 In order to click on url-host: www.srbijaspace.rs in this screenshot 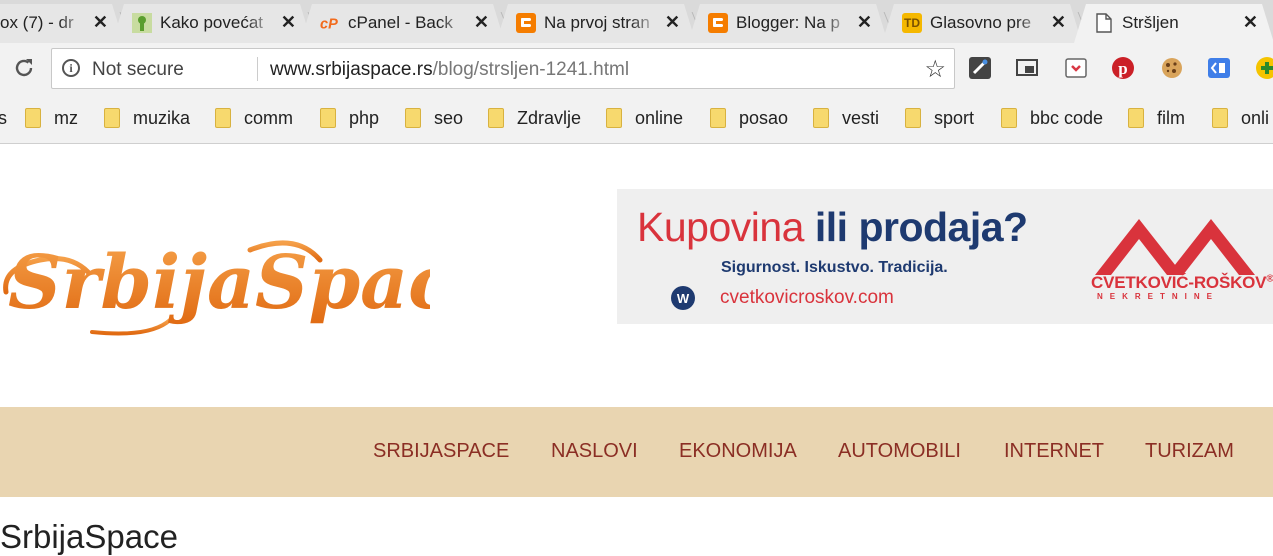, I will do `click(351, 69)`.